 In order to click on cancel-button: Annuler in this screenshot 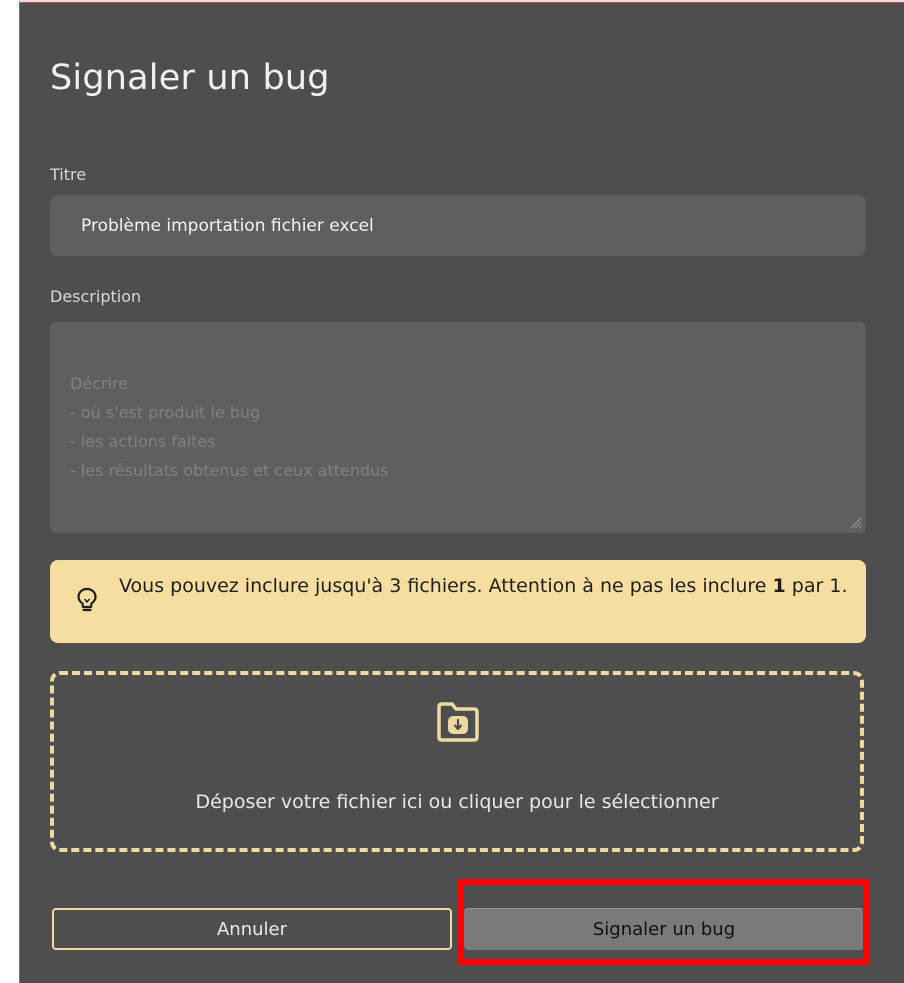, I will do `click(252, 929)`.